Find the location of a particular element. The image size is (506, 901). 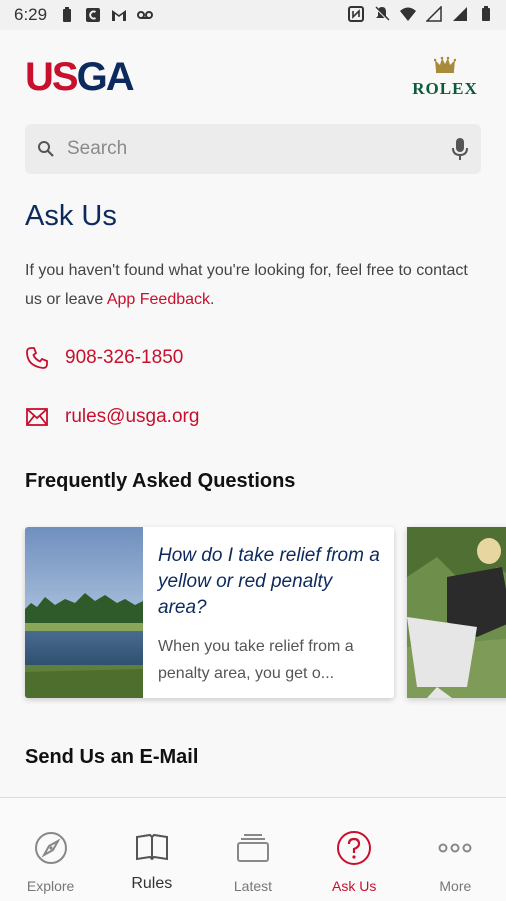

voicemail-icon is located at coordinates (145, 15).